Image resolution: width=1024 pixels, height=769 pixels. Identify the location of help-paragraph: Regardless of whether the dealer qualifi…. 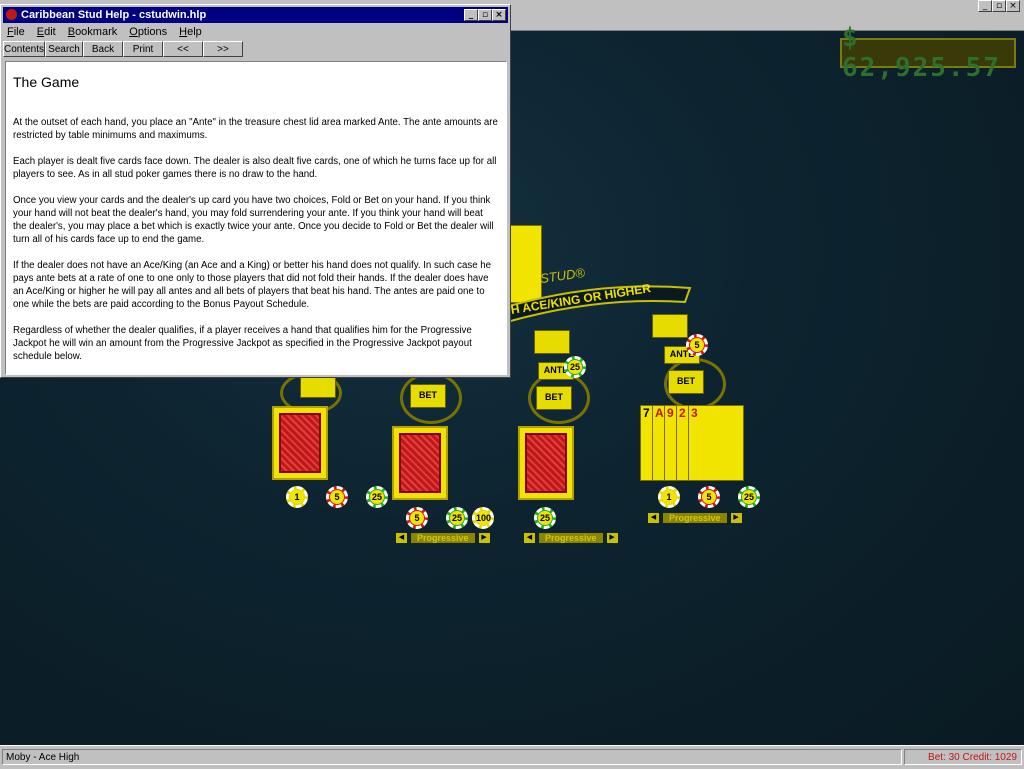
(242, 343).